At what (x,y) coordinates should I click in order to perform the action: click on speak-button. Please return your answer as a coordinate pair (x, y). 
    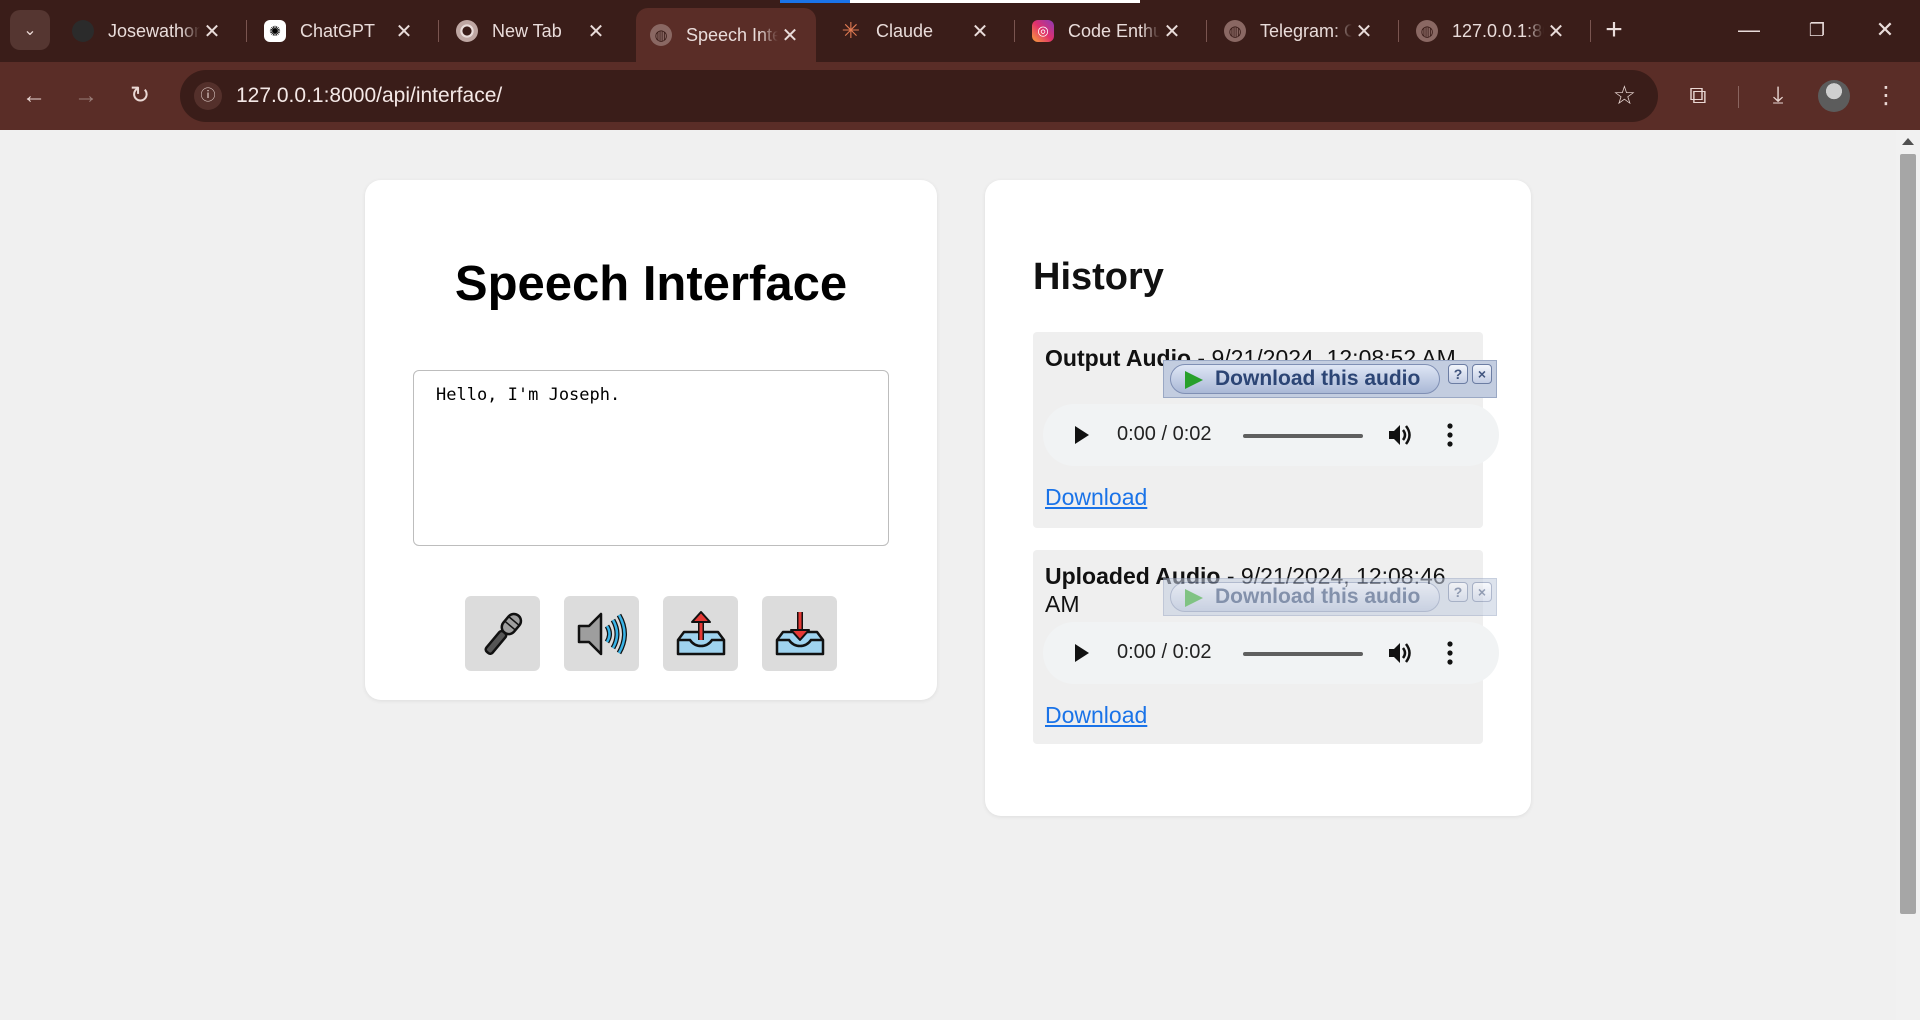
    Looking at the image, I should click on (601, 633).